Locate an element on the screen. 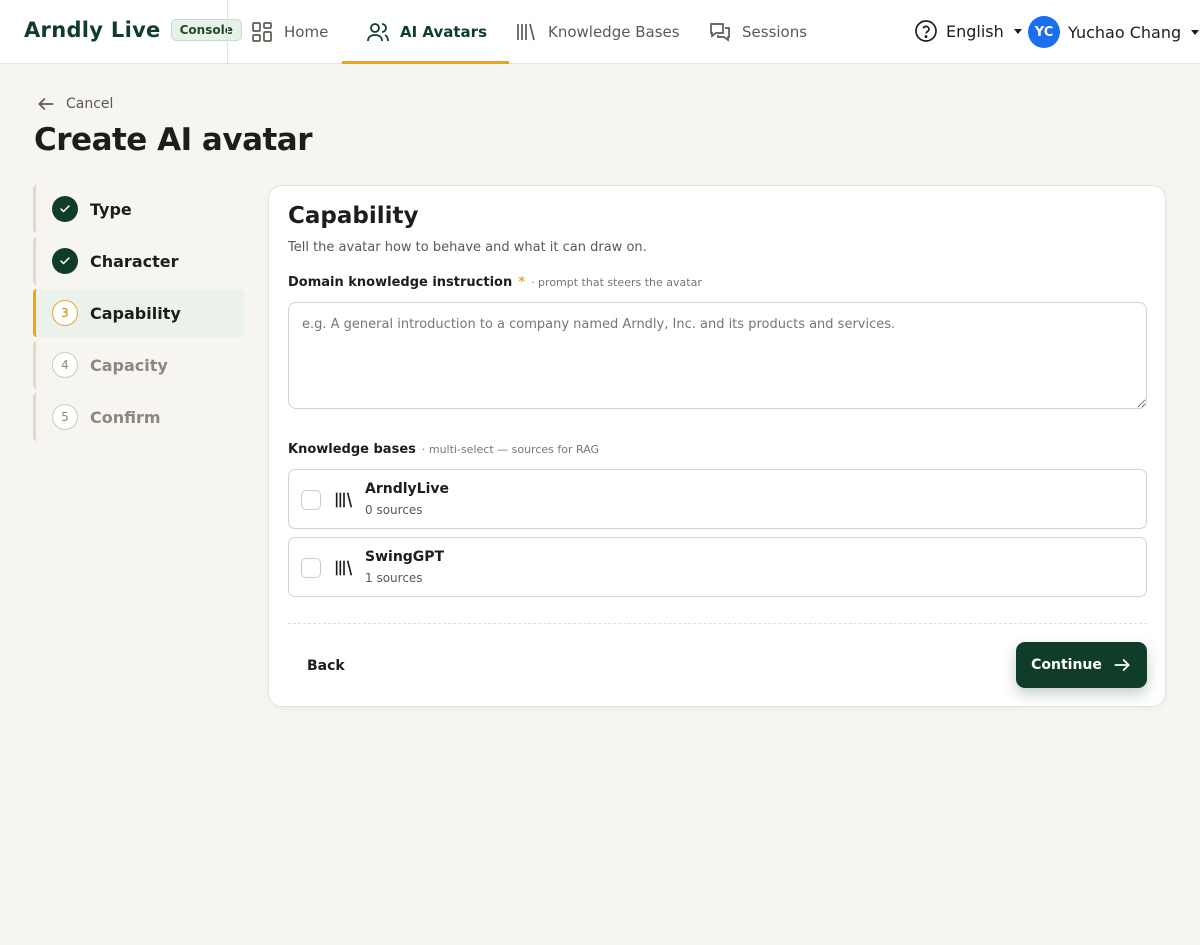  cancel-label: Cancel is located at coordinates (90, 104).